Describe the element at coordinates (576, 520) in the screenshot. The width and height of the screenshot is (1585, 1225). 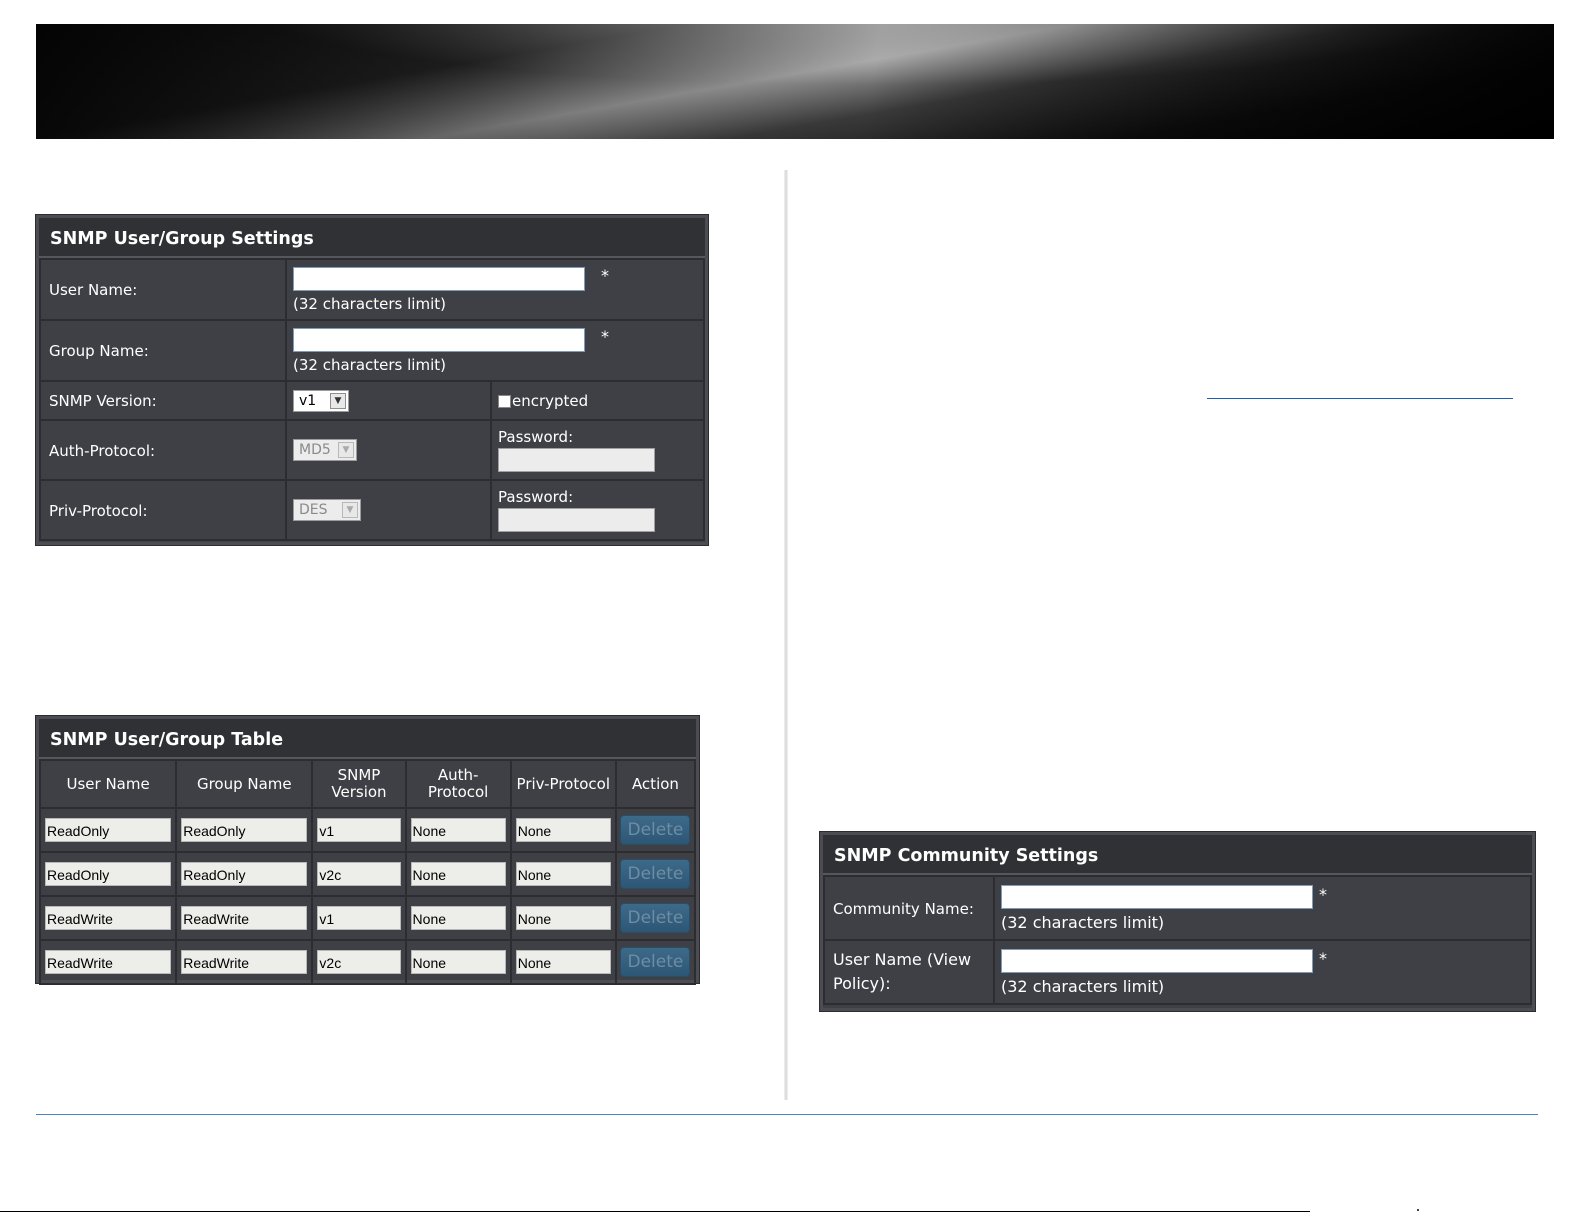
I see `priv-password-input` at that location.